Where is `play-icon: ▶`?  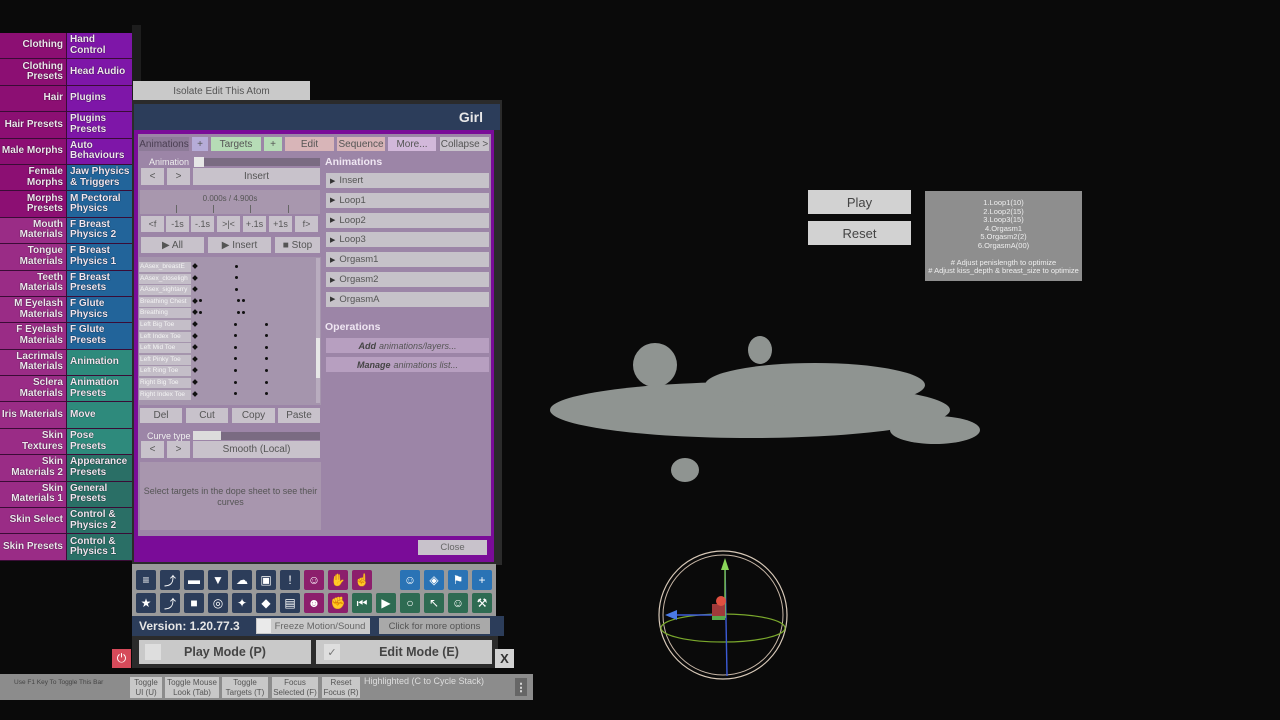
play-icon: ▶ is located at coordinates (386, 603).